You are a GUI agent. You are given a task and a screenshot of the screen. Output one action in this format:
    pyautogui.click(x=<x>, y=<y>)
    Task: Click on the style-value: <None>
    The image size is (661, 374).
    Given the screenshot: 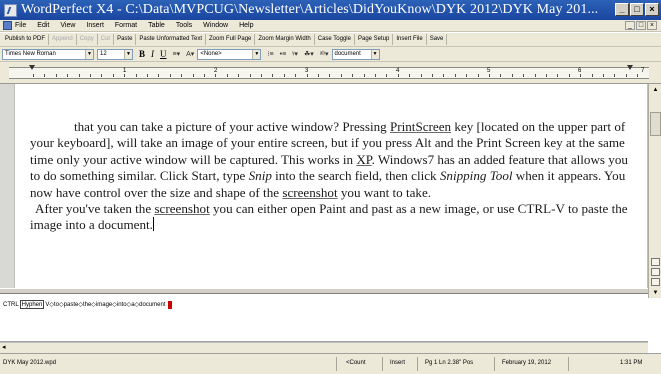 What is the action you would take?
    pyautogui.click(x=211, y=53)
    